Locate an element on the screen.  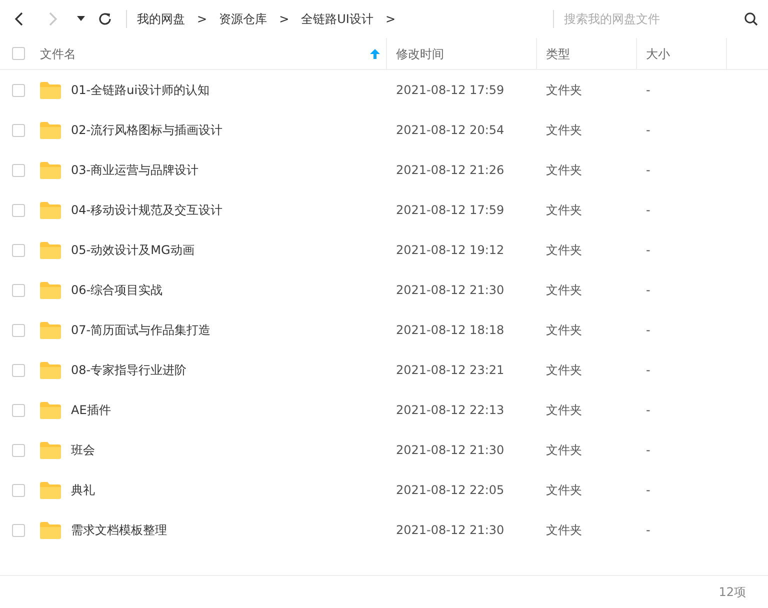
search-icon is located at coordinates (751, 19).